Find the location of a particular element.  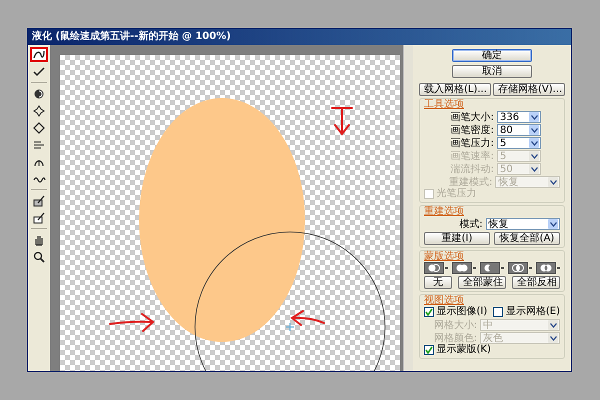

restore-all-button: 恢复全部(A) is located at coordinates (527, 238).